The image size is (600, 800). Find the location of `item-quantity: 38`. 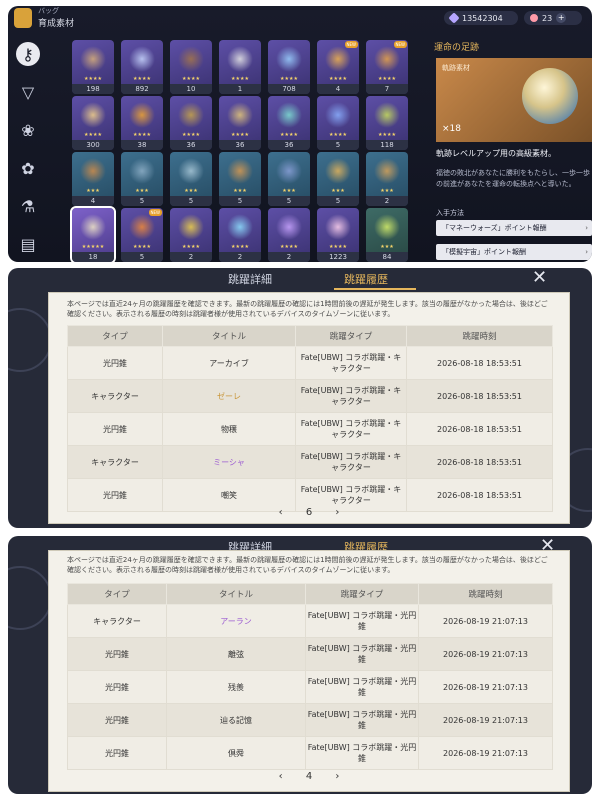

item-quantity: 38 is located at coordinates (142, 145).